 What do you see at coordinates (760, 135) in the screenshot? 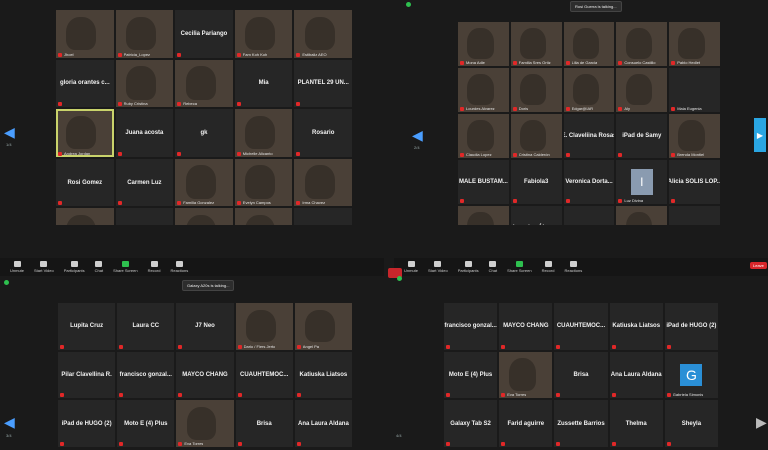
I see `next-page-tab: ▶` at bounding box center [760, 135].